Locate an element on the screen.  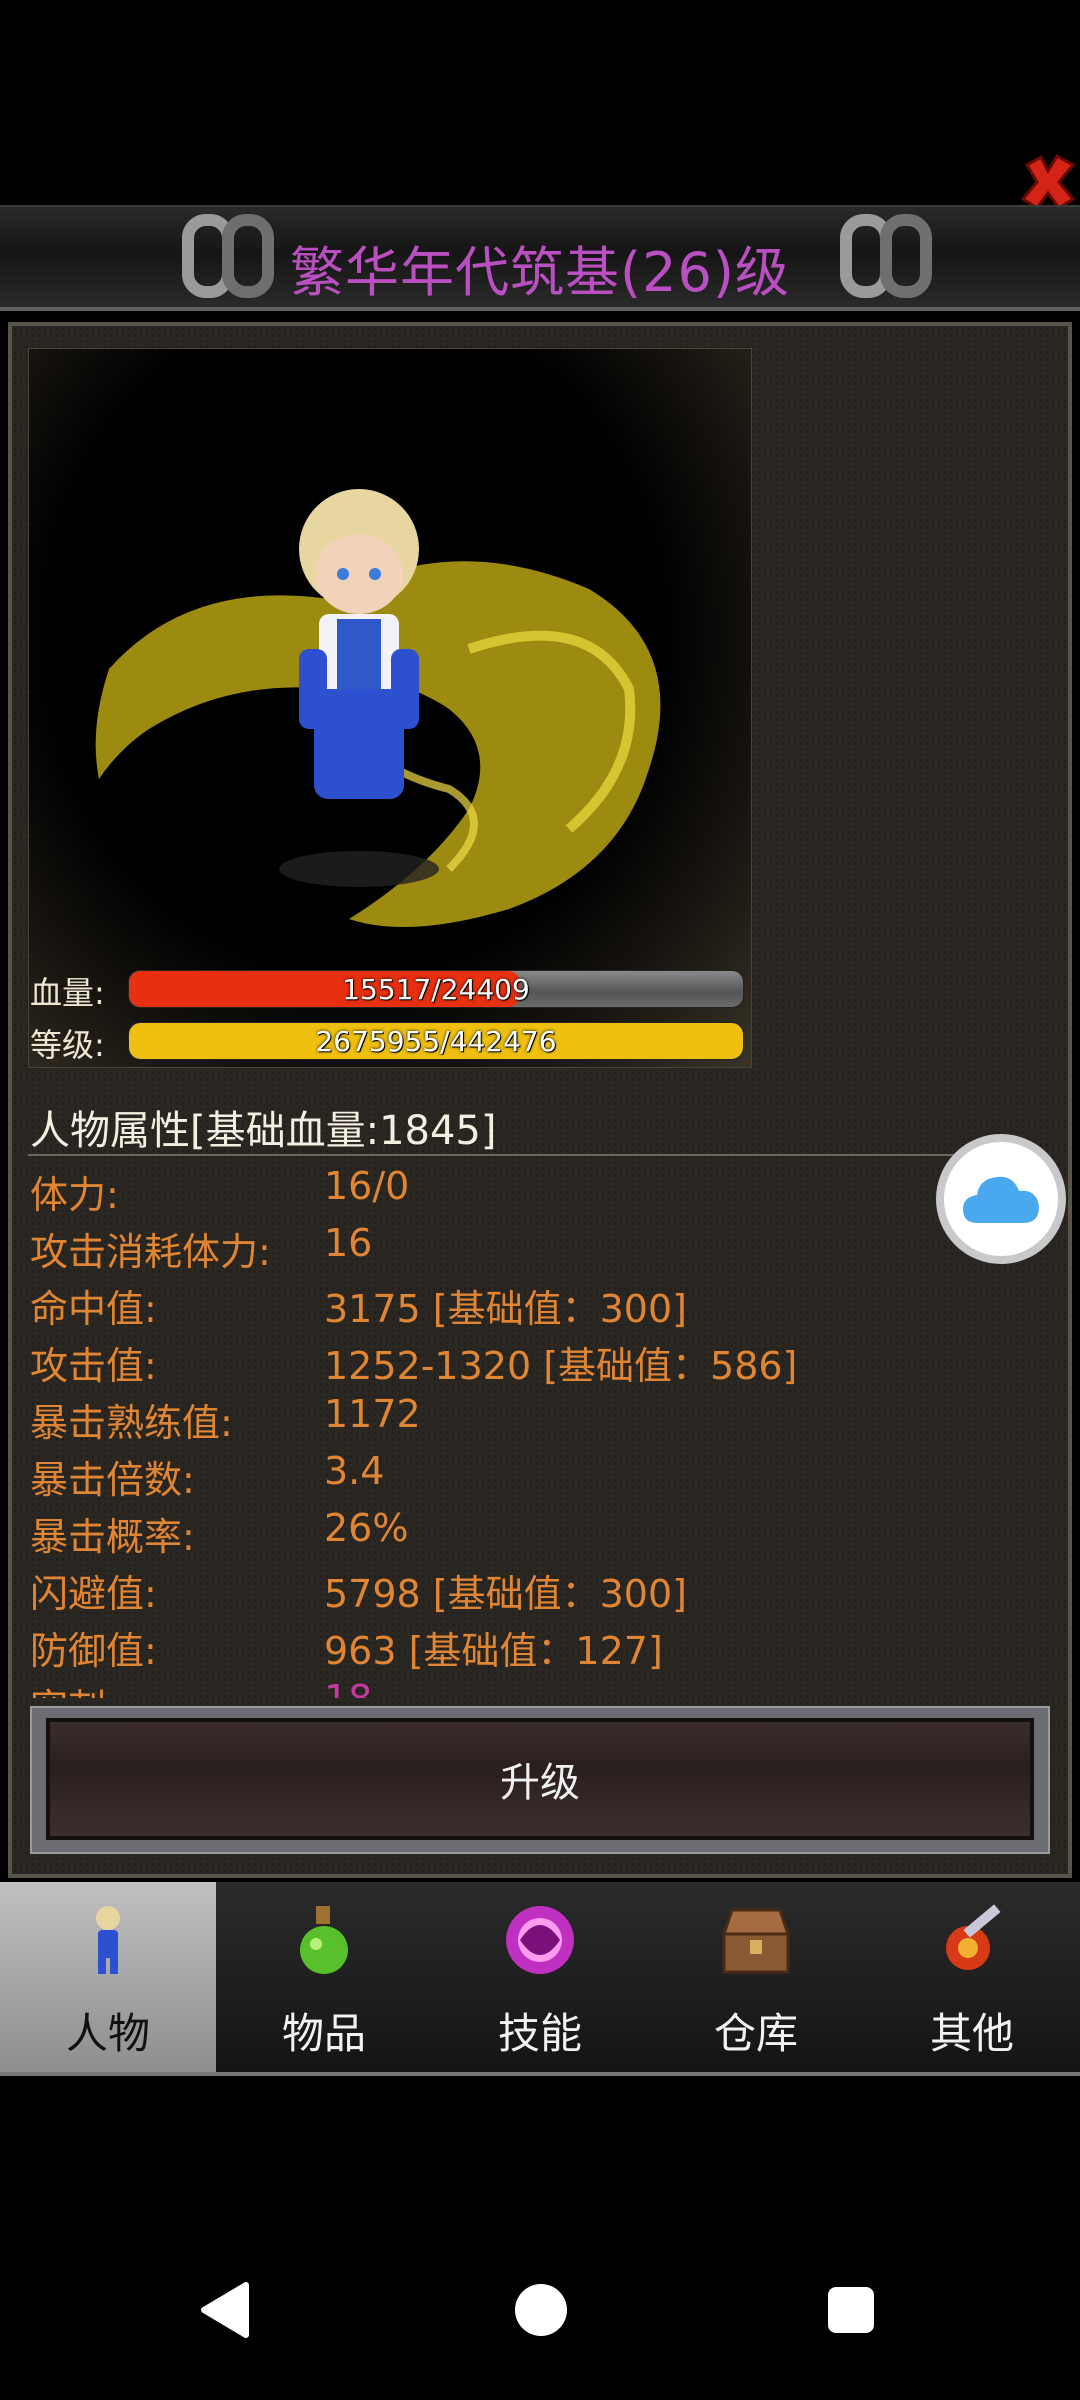
attribute-name: 穿刺: is located at coordinates (74, 1687).